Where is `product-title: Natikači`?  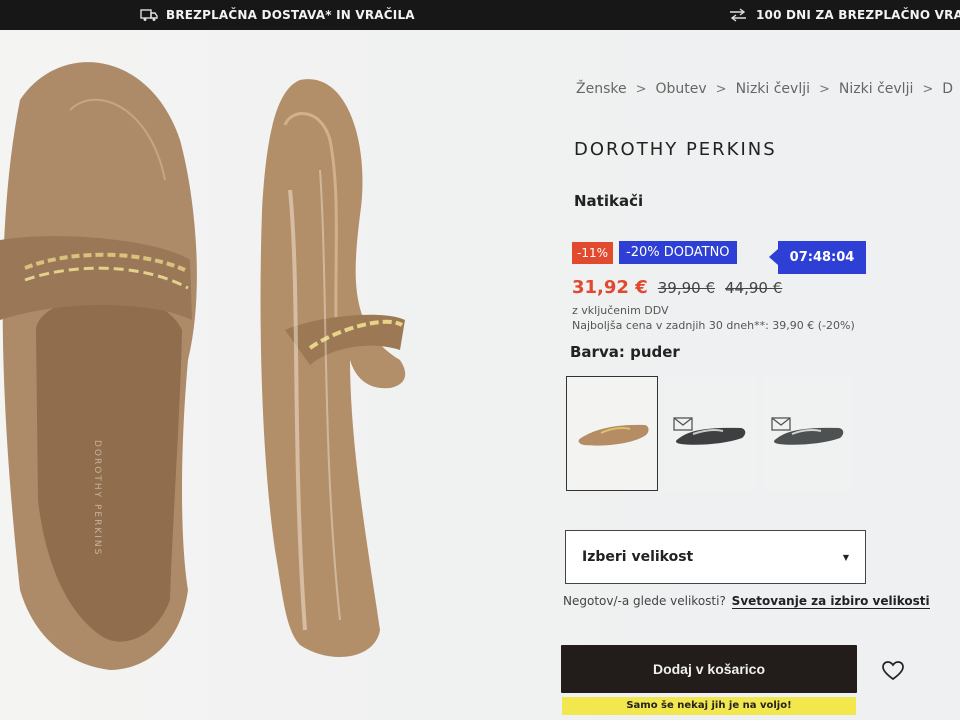 product-title: Natikači is located at coordinates (609, 201).